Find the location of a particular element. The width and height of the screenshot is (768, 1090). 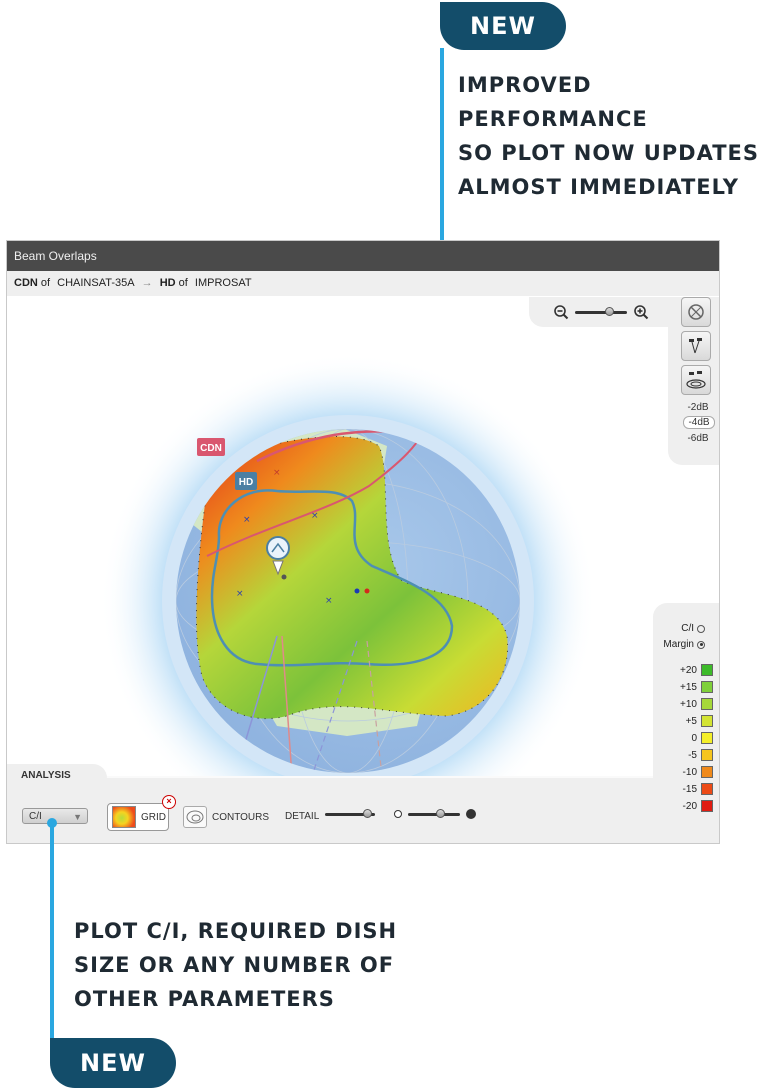

to-beam: HD is located at coordinates (167, 283).